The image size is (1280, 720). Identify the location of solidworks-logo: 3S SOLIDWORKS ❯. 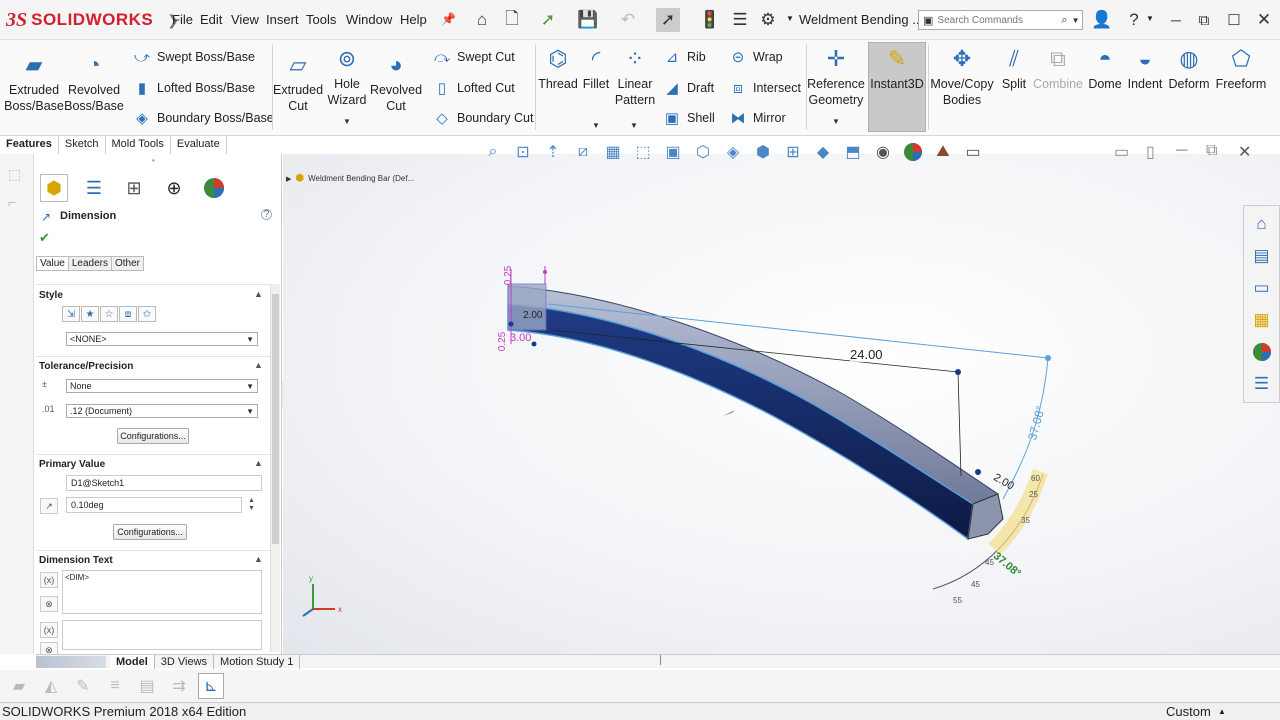
(92, 20).